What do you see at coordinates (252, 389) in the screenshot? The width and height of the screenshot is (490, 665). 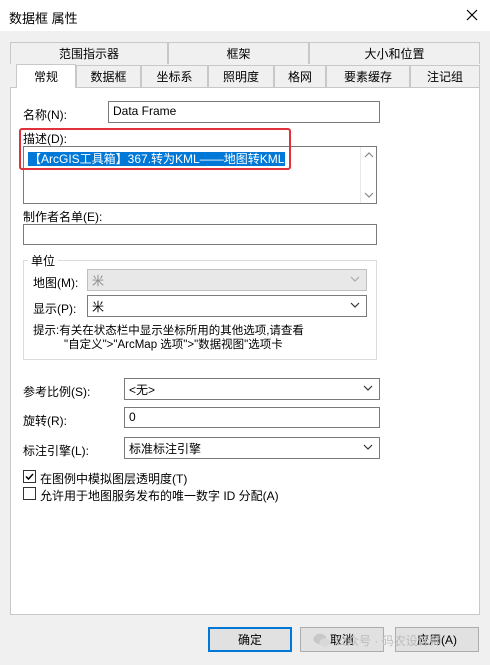 I see `reference-scale-select: <无>` at bounding box center [252, 389].